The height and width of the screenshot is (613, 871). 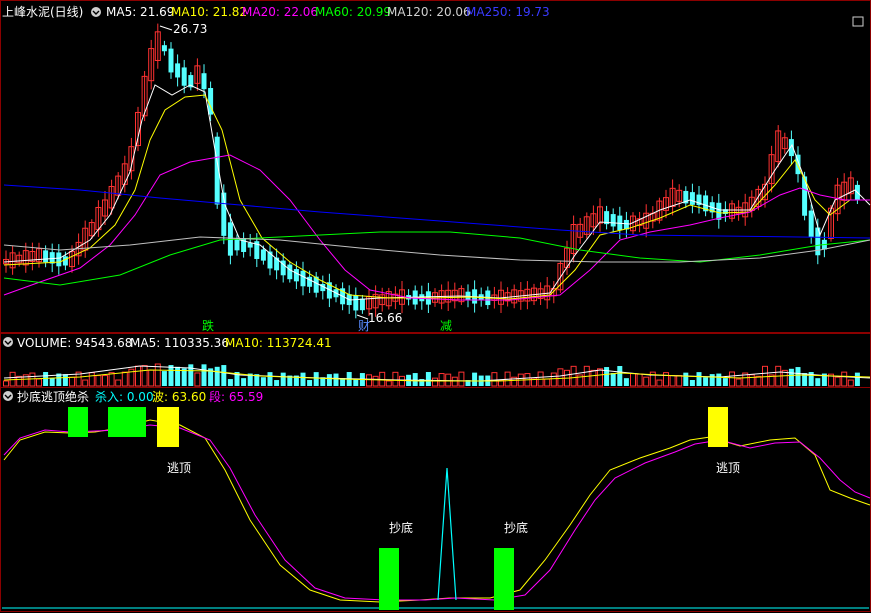 What do you see at coordinates (179, 343) in the screenshot?
I see `volume-ma5: MA5: 110335.36` at bounding box center [179, 343].